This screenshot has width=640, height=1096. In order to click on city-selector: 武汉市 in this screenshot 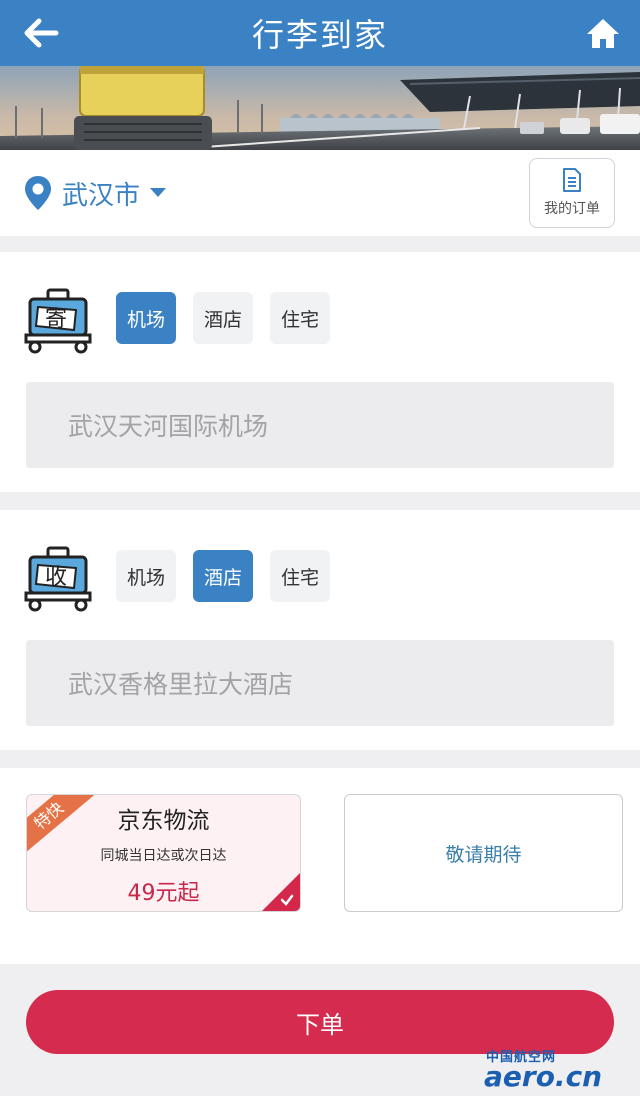, I will do `click(95, 193)`.